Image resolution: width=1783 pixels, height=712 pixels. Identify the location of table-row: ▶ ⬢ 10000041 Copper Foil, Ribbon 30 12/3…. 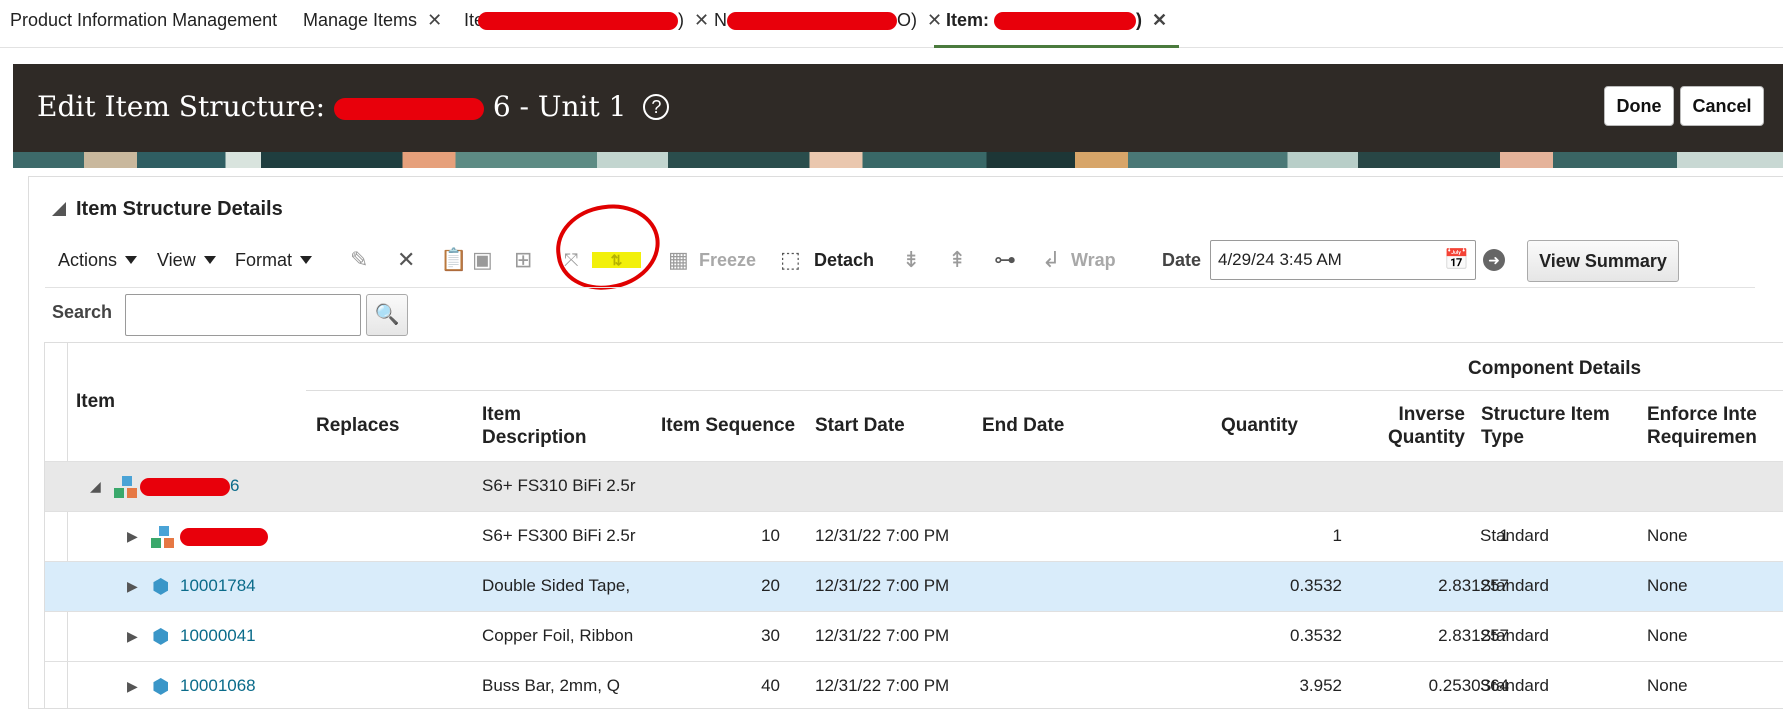
(914, 636).